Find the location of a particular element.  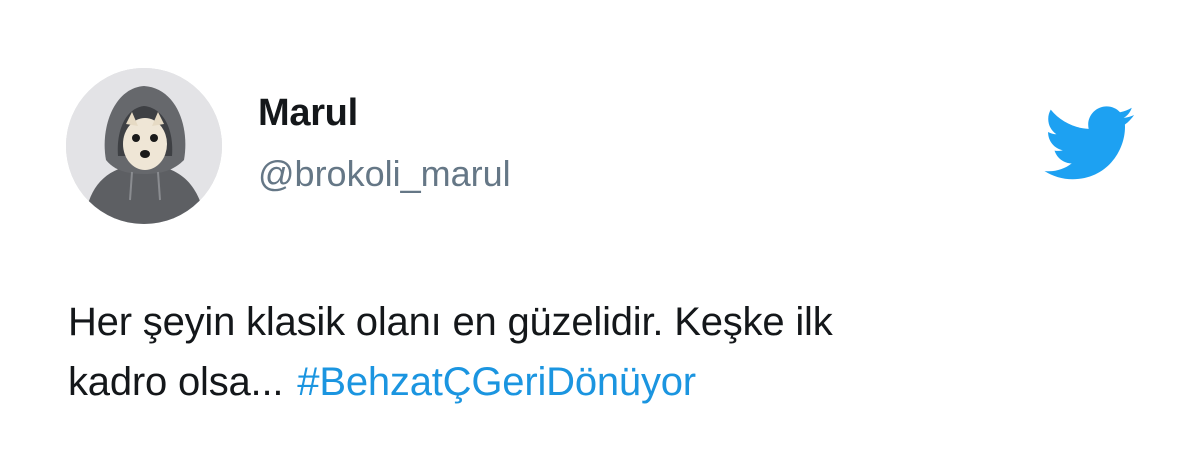

avatar is located at coordinates (144, 146).